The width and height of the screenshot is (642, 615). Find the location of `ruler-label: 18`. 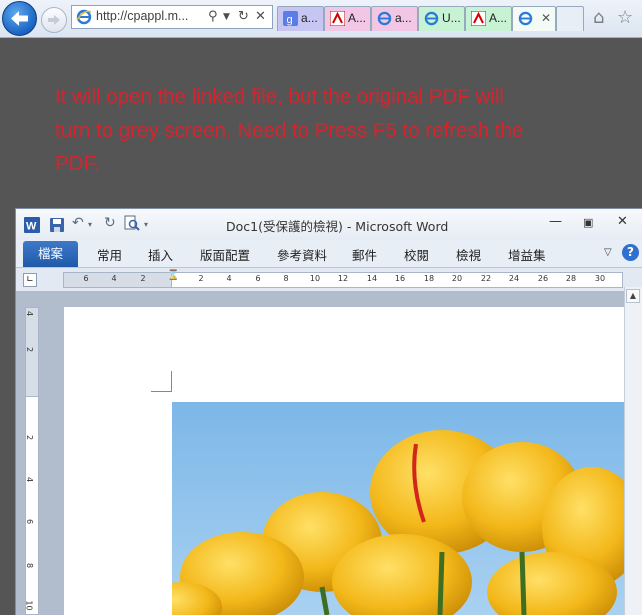

ruler-label: 18 is located at coordinates (429, 278).